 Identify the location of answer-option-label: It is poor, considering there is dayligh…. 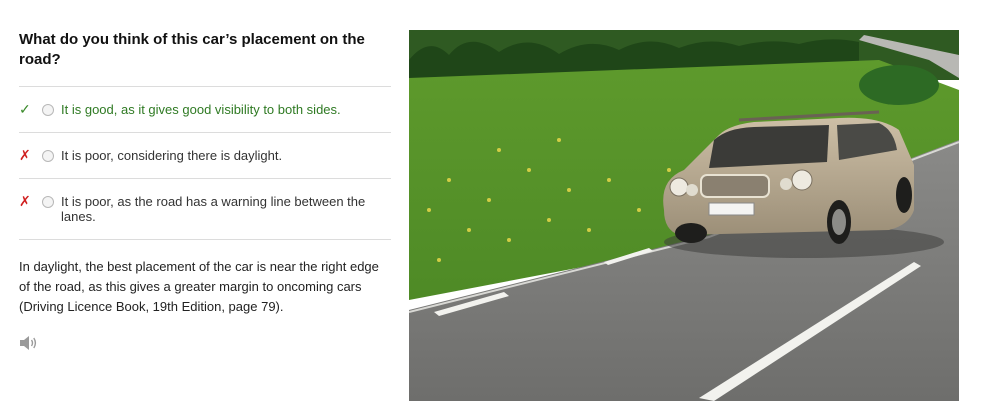
(172, 155).